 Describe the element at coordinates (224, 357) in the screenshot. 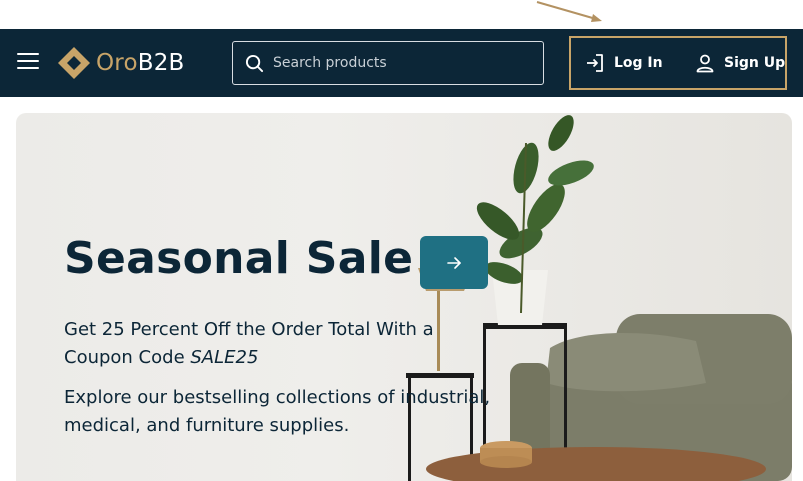

I see `coupon-code: SALE25` at that location.